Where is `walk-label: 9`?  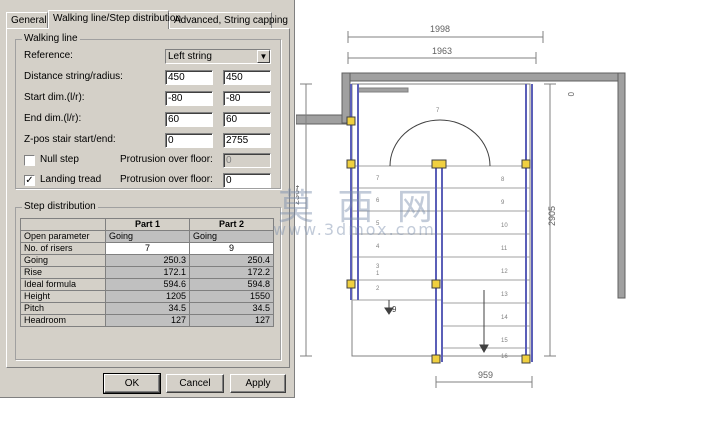 walk-label: 9 is located at coordinates (394, 309).